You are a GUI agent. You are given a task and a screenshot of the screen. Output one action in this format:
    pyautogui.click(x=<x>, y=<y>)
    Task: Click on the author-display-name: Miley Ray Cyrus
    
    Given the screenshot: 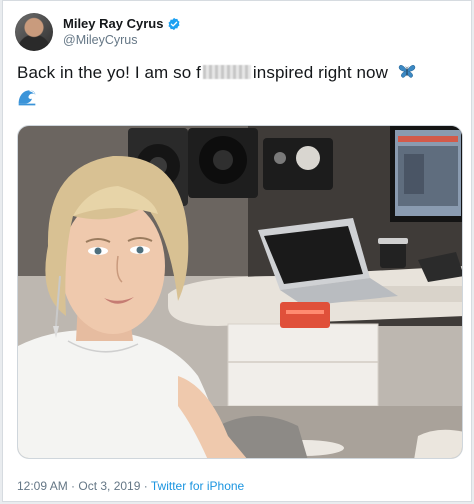 What is the action you would take?
    pyautogui.click(x=113, y=24)
    